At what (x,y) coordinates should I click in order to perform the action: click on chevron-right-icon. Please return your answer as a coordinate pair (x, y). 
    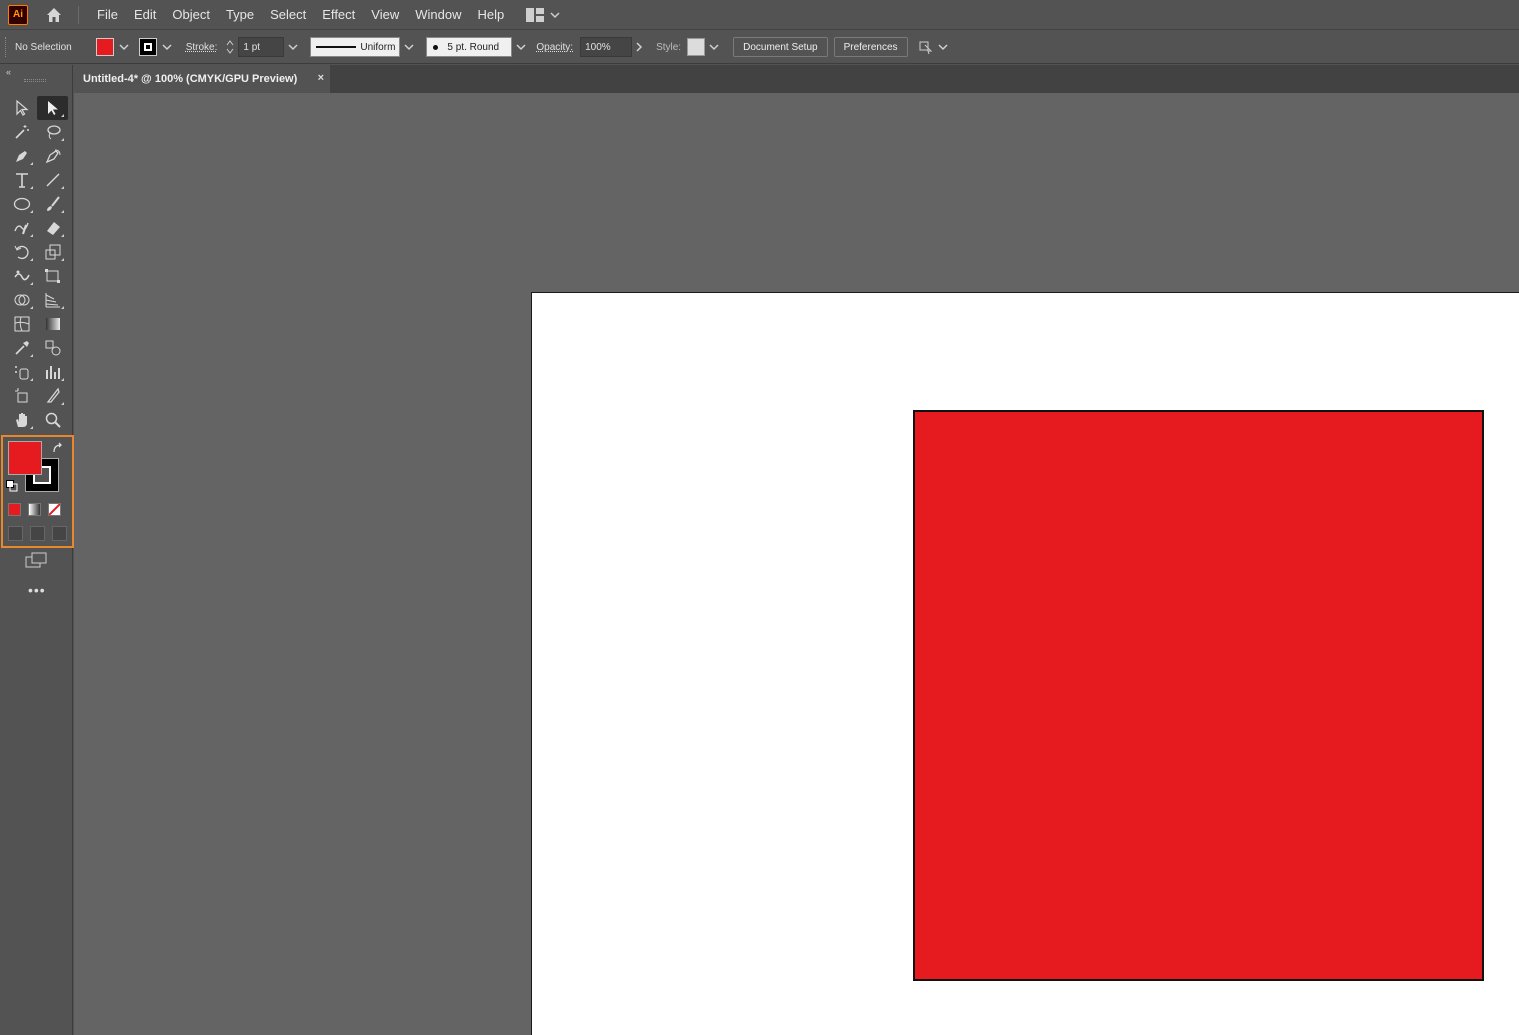
    Looking at the image, I should click on (639, 47).